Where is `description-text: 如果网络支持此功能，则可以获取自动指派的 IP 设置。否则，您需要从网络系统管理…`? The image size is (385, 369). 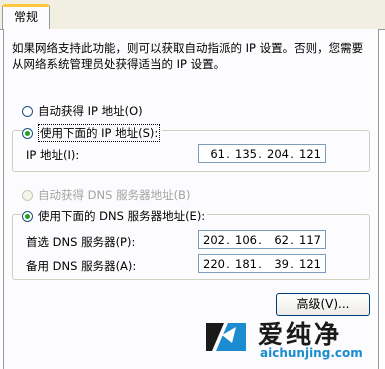 description-text: 如果网络支持此功能，则可以获取自动指派的 IP 设置。否则，您需要从网络系统管理… is located at coordinates (188, 56).